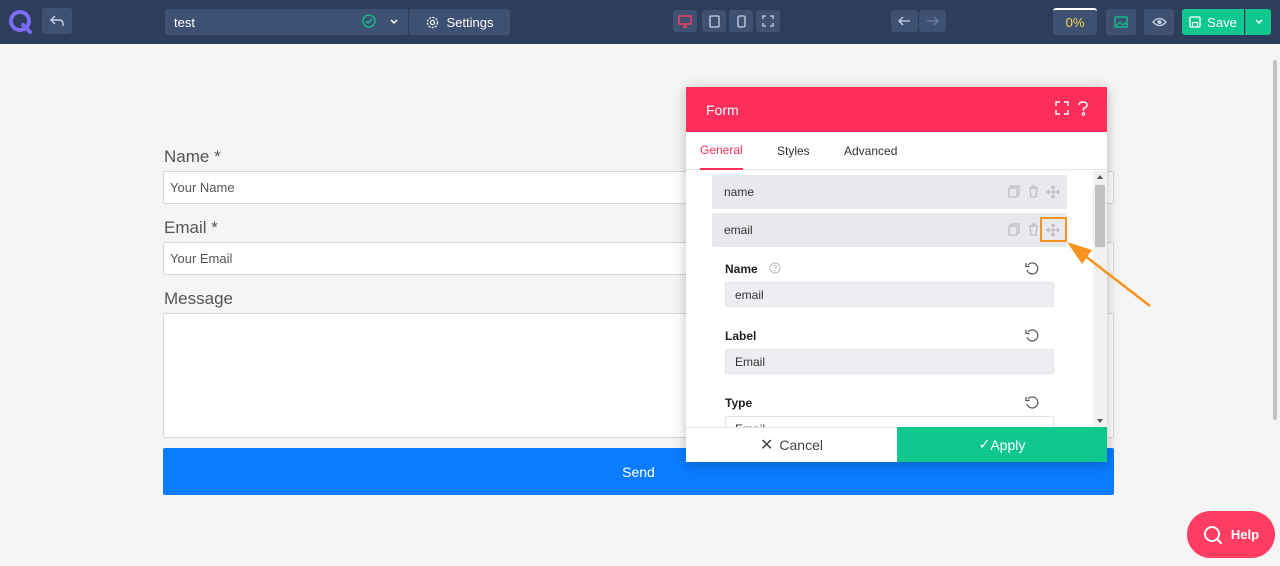 Image resolution: width=1280 pixels, height=566 pixels. Describe the element at coordinates (896, 109) in the screenshot. I see `panel-header: Form` at that location.